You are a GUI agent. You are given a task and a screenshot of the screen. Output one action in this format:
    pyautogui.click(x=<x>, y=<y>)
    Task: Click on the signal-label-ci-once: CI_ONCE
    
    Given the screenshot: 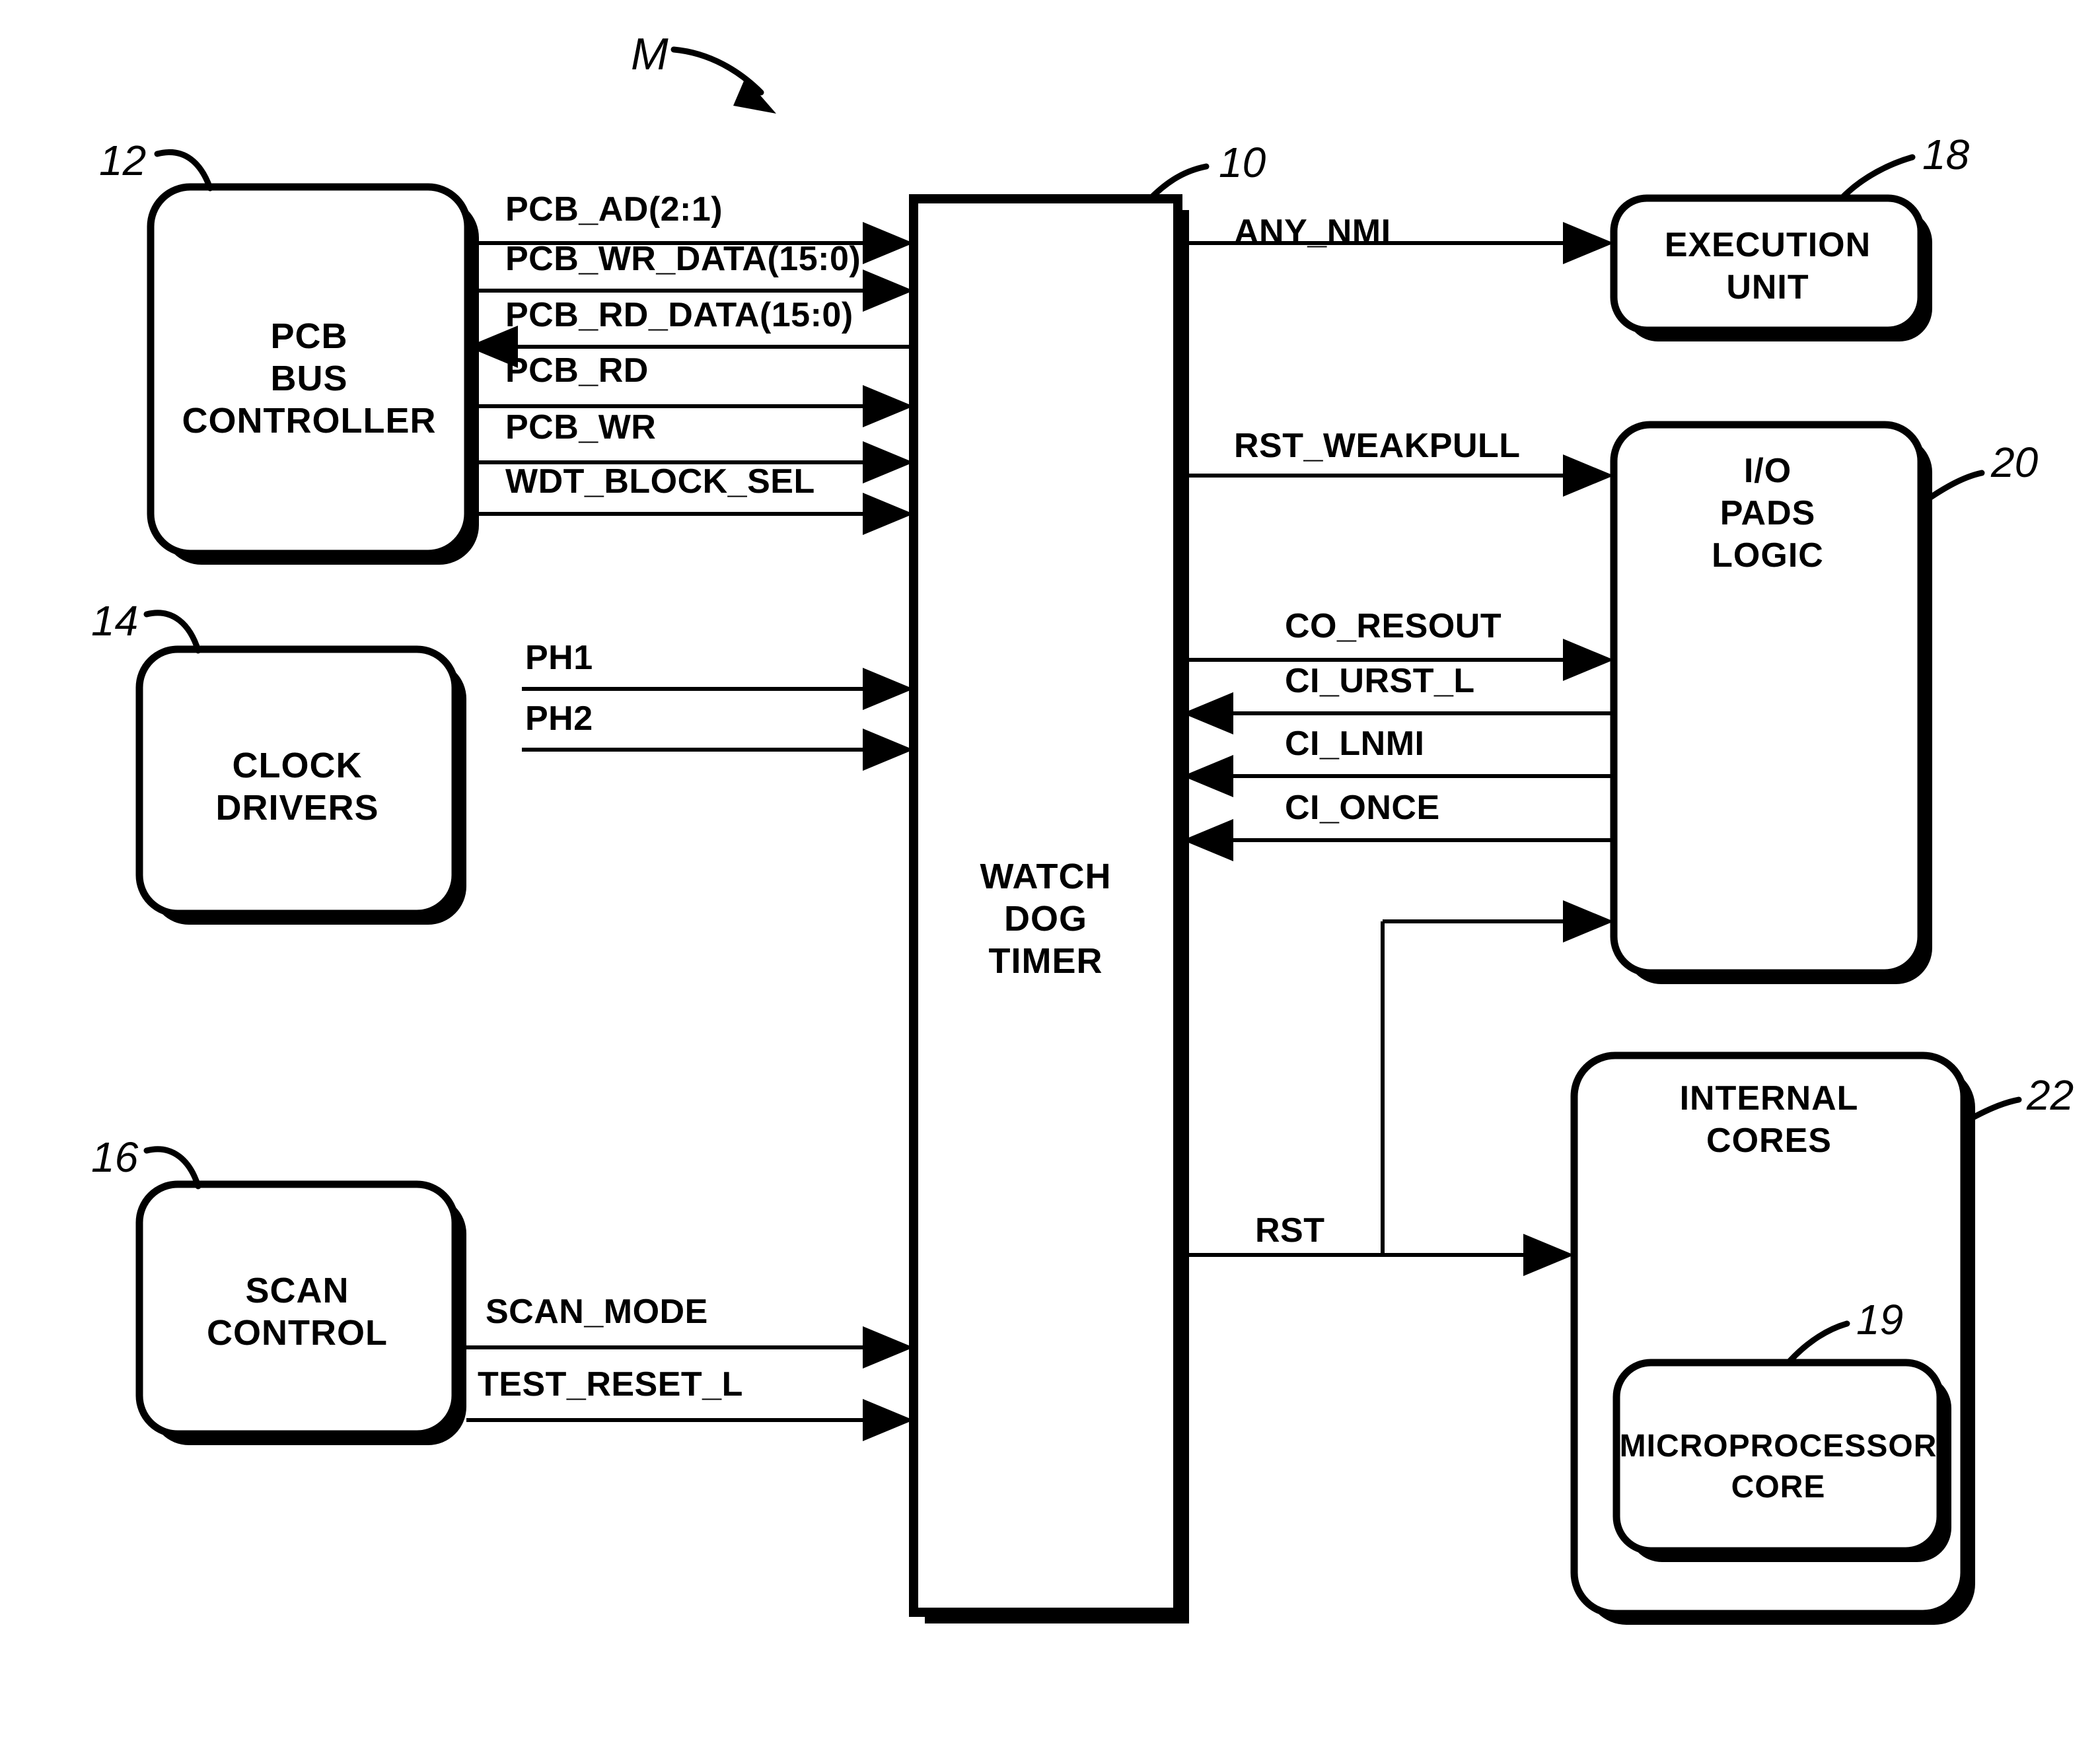 What is the action you would take?
    pyautogui.click(x=1362, y=808)
    